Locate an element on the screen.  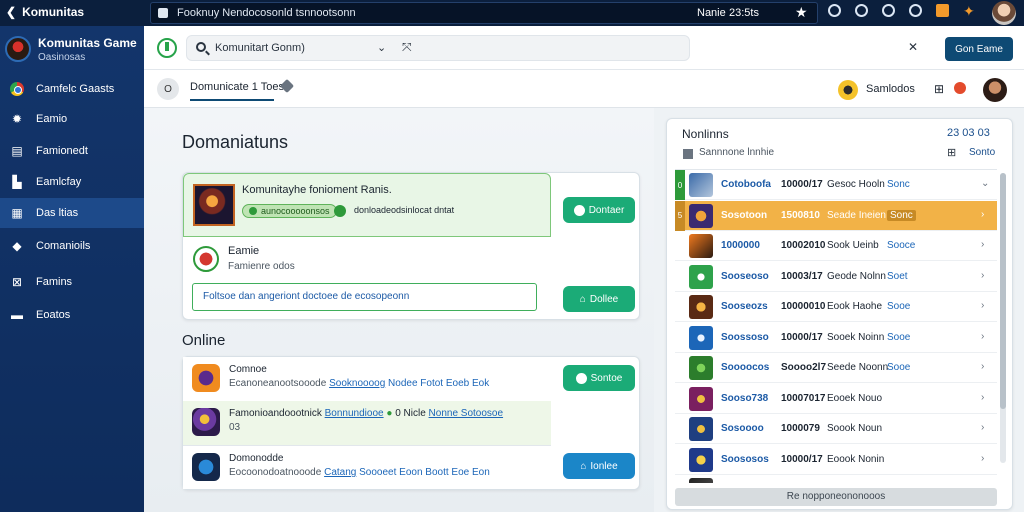
table-row: › is located at coordinates (836, 479).